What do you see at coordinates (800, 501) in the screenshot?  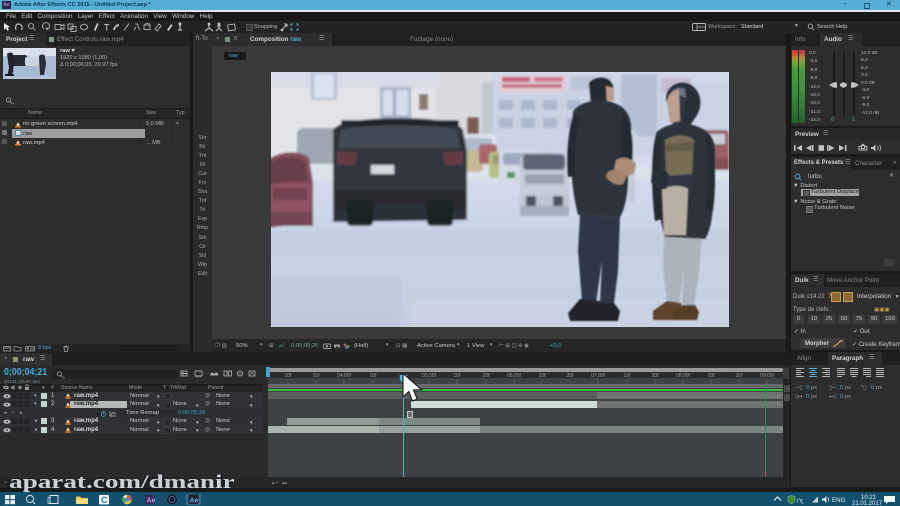 I see `svg-text: ґҳ` at bounding box center [800, 501].